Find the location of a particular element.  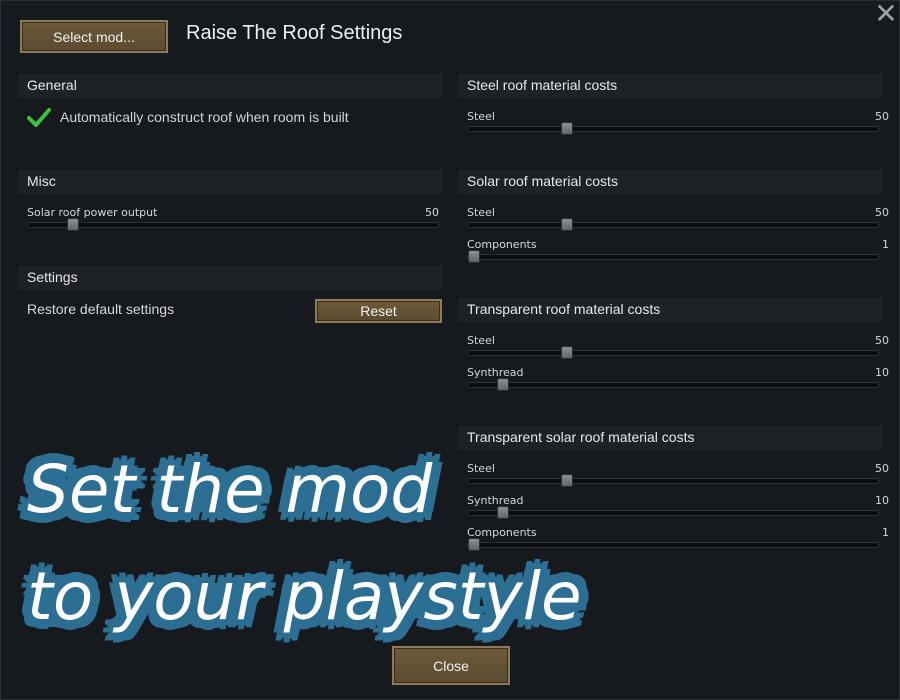

transparent-solar-roof-steel-slider-thumb is located at coordinates (566, 480).